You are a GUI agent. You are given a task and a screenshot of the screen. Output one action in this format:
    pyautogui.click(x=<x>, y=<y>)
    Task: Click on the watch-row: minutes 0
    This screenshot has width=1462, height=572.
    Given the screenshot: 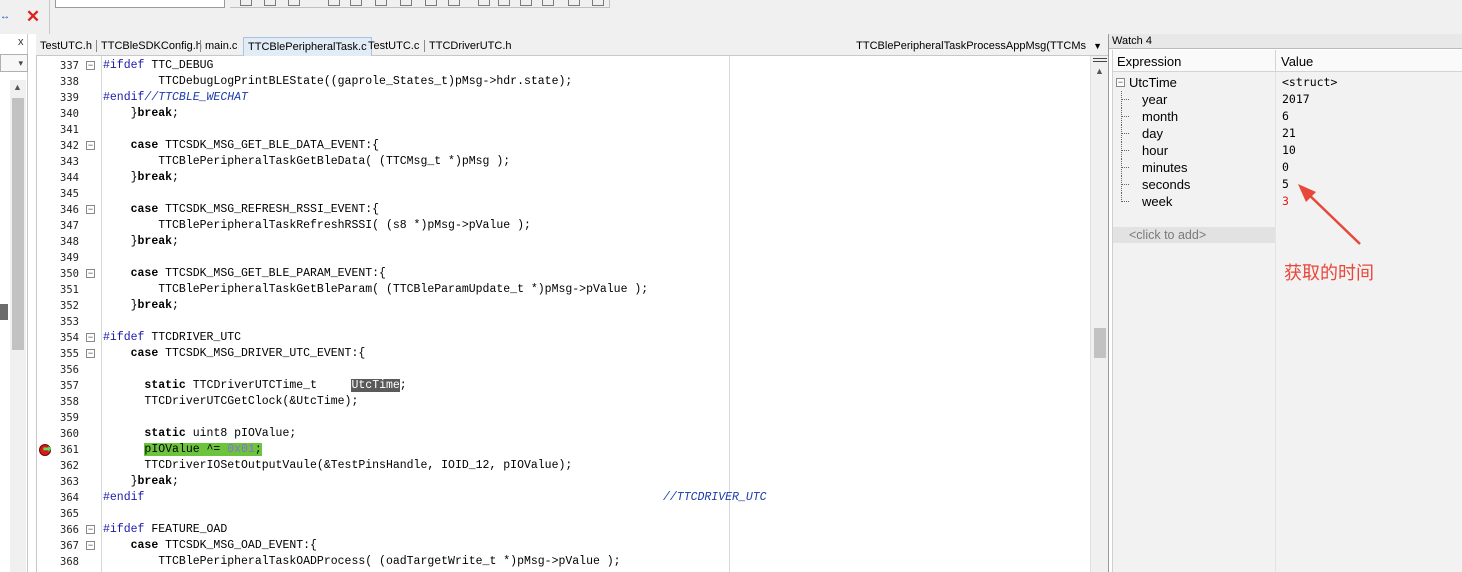 What is the action you would take?
    pyautogui.click(x=1287, y=167)
    